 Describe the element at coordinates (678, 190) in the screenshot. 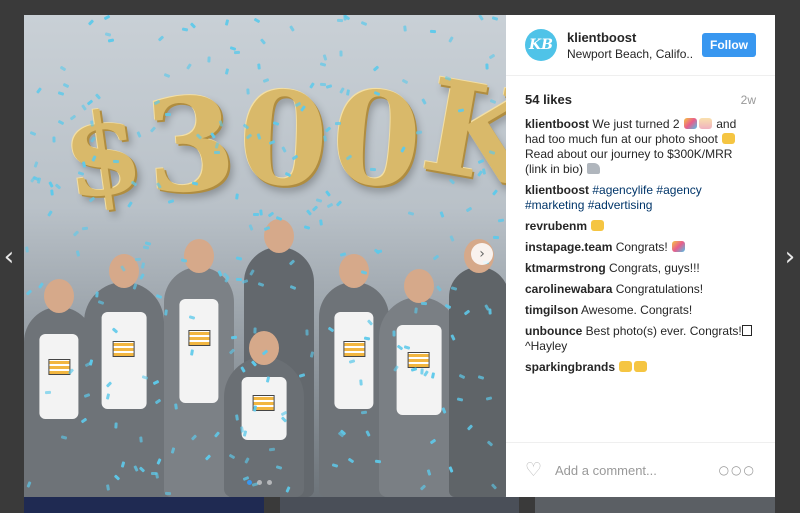

I see `hashtag-link: #agency` at that location.